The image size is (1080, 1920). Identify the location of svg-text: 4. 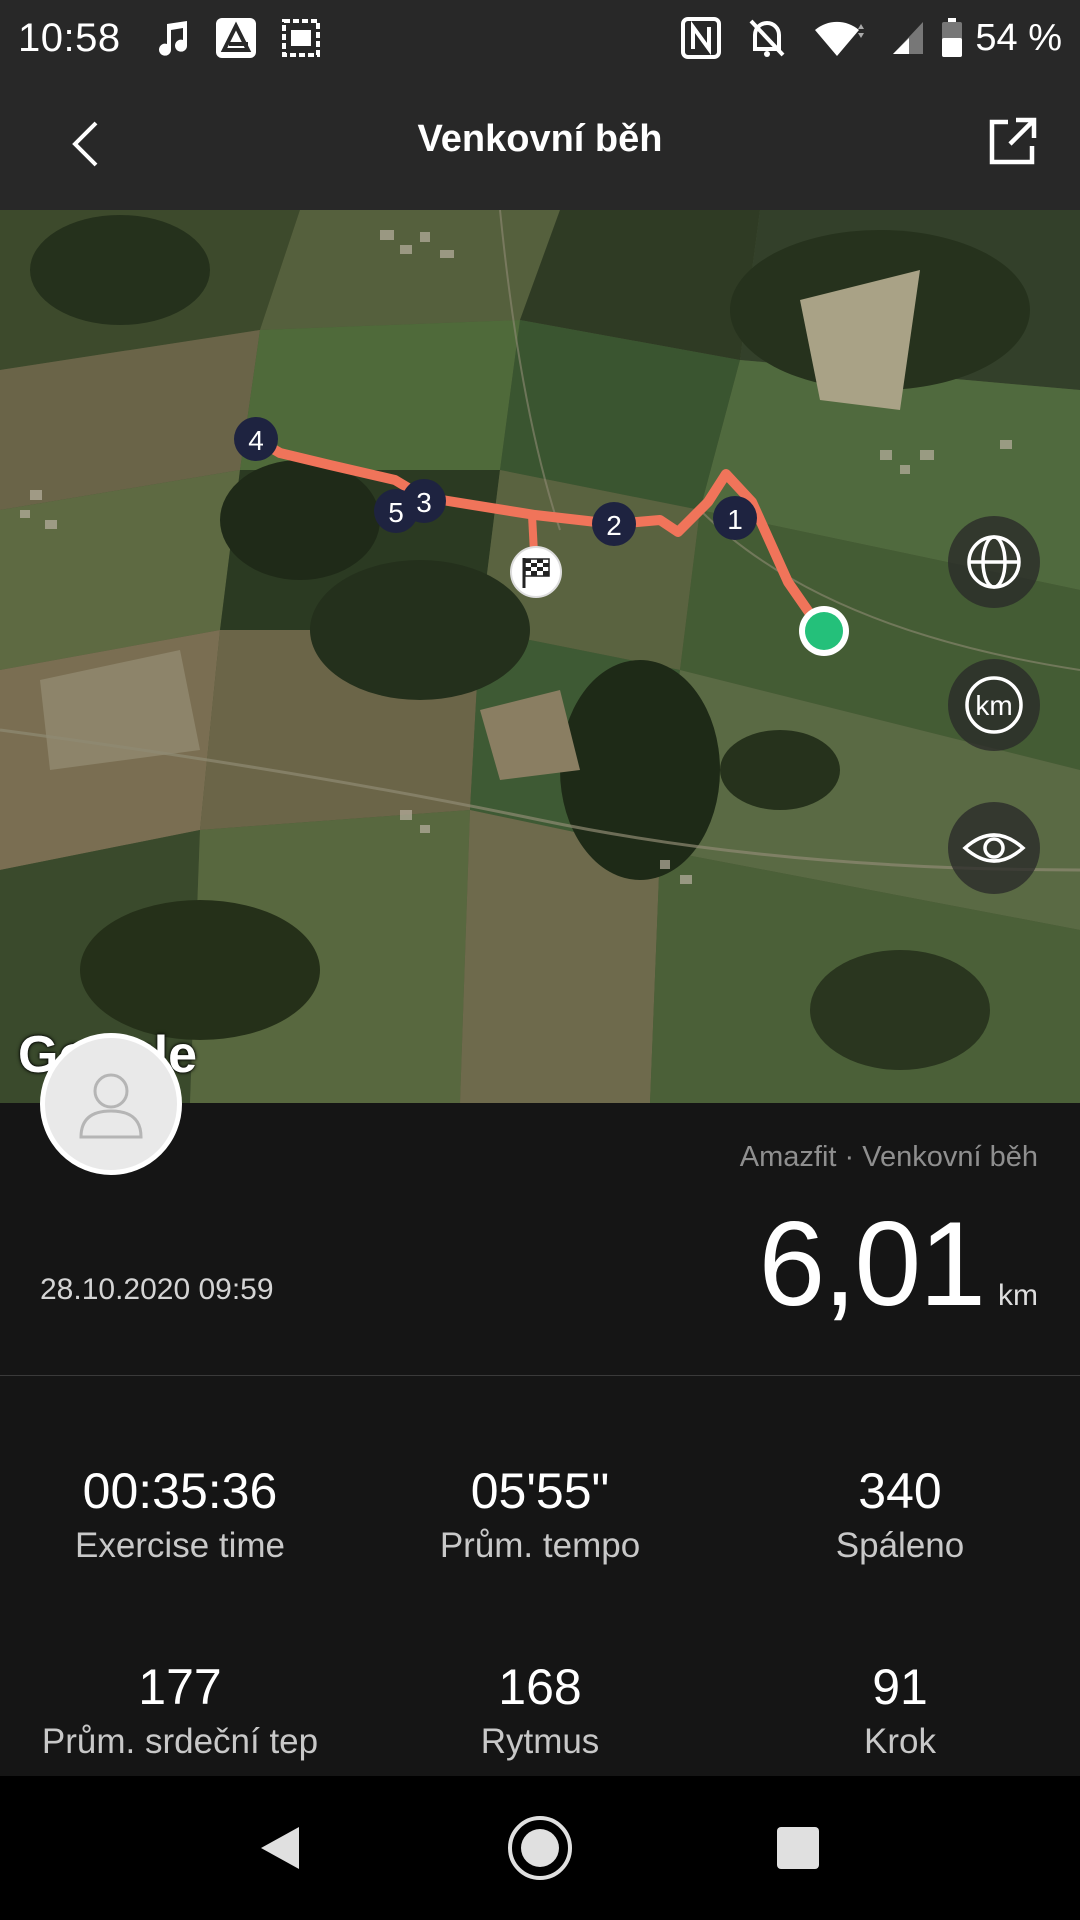
(256, 440).